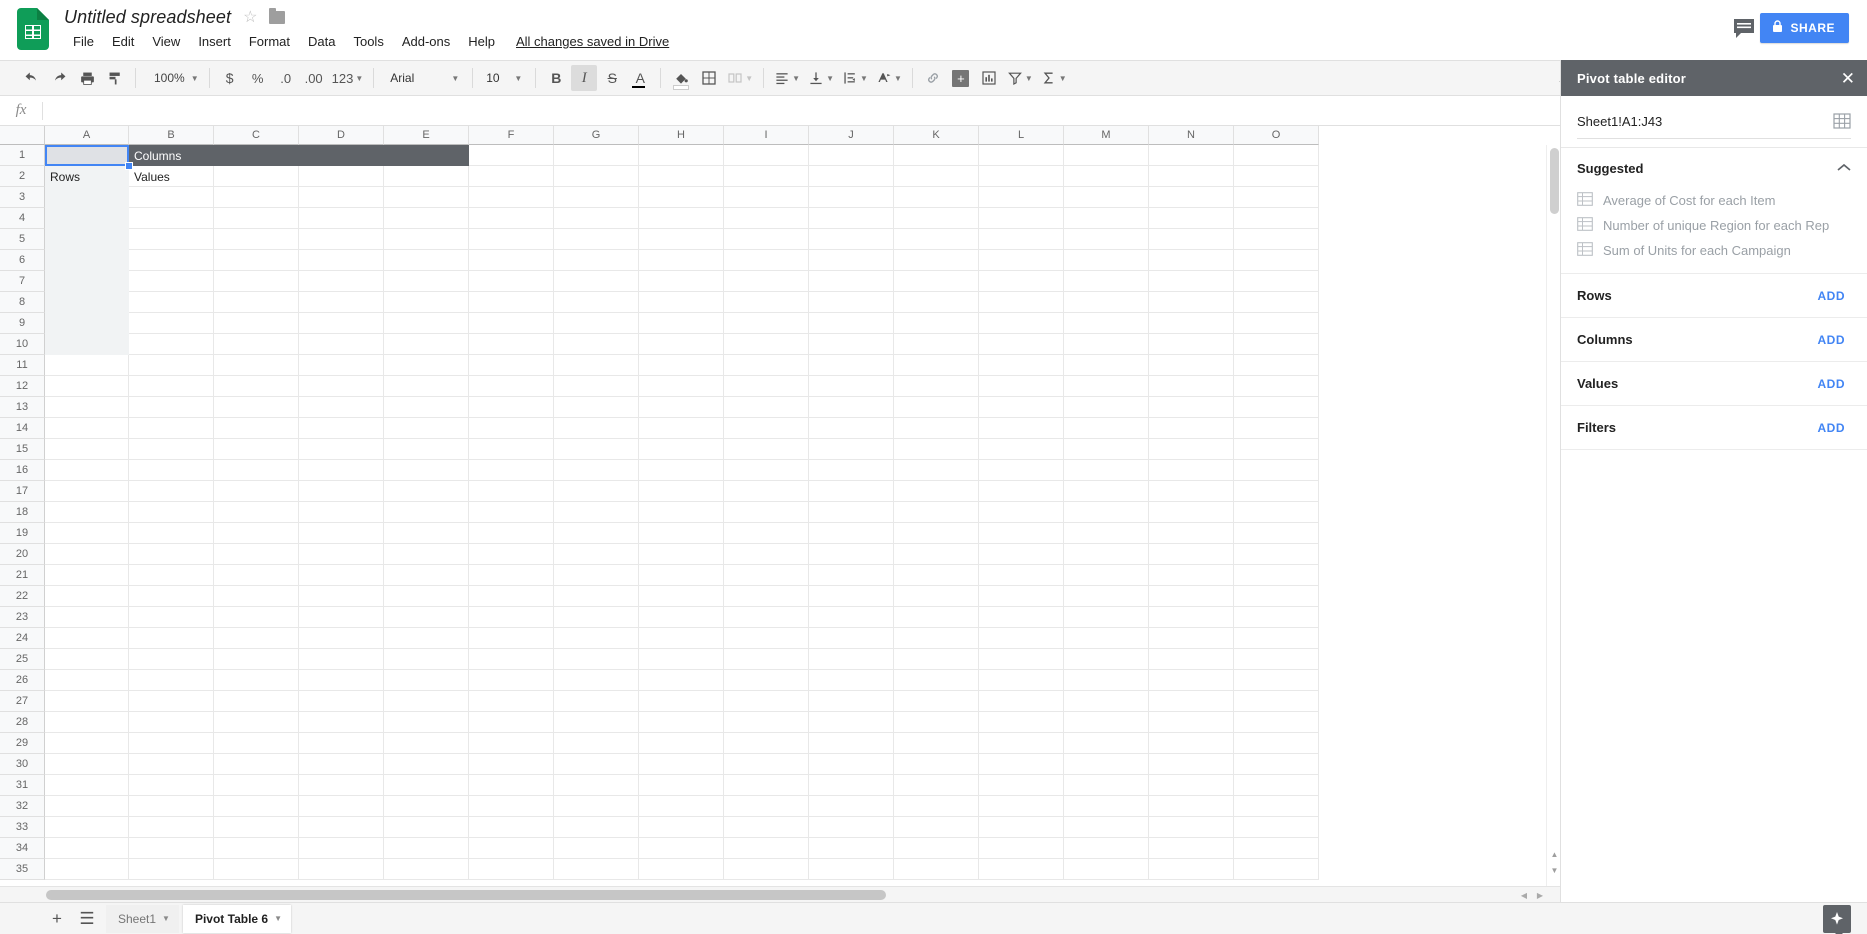 The image size is (1867, 934). I want to click on cell-K33, so click(936, 827).